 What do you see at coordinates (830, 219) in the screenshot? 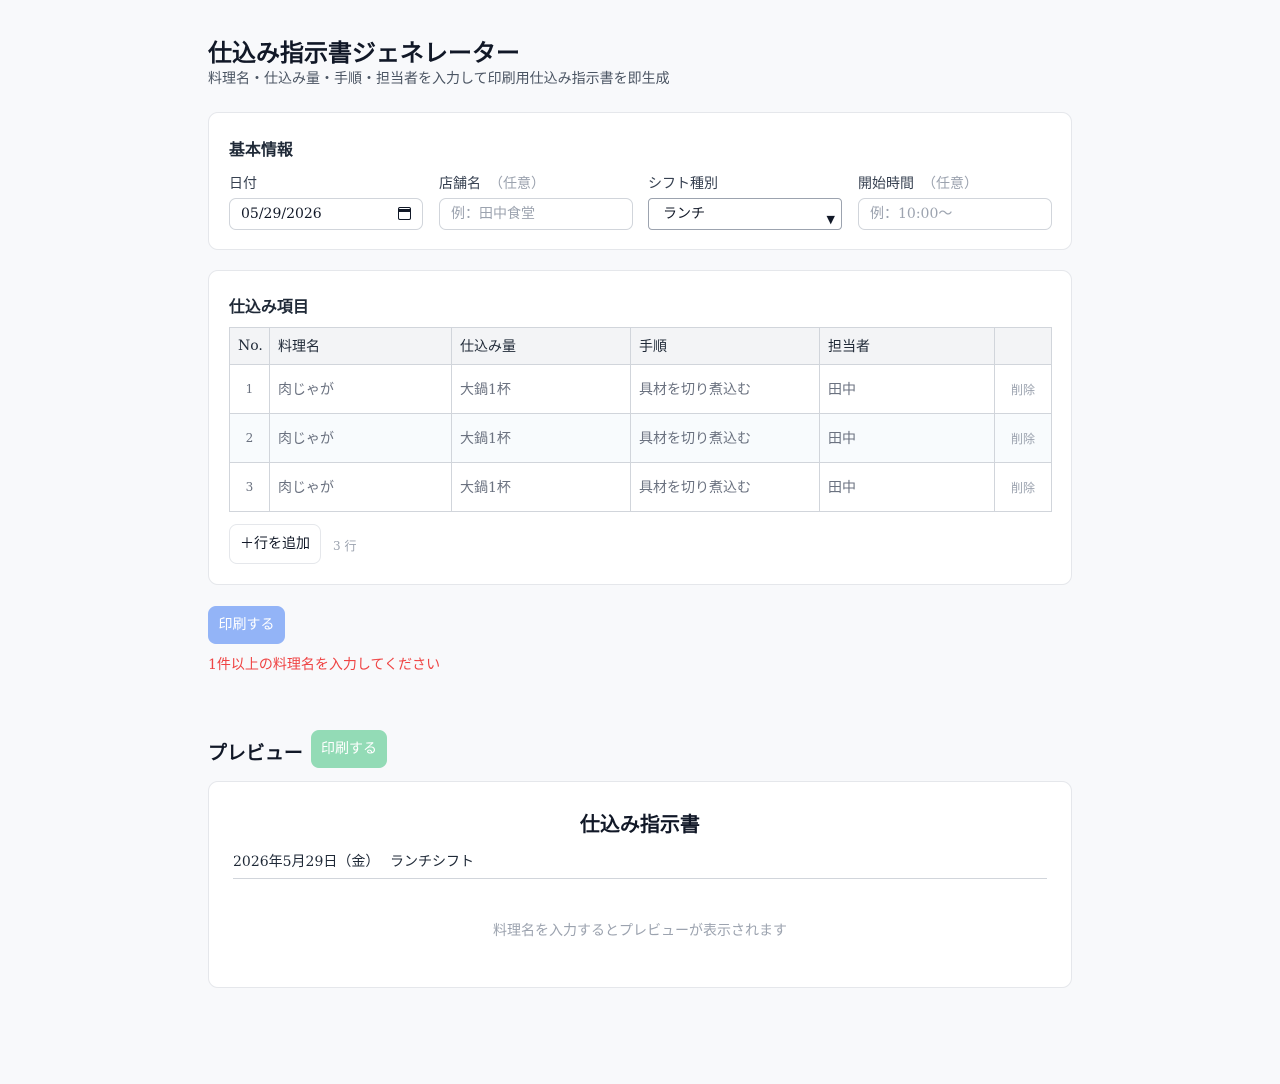
I see `chevron-down-icon: ▼` at bounding box center [830, 219].